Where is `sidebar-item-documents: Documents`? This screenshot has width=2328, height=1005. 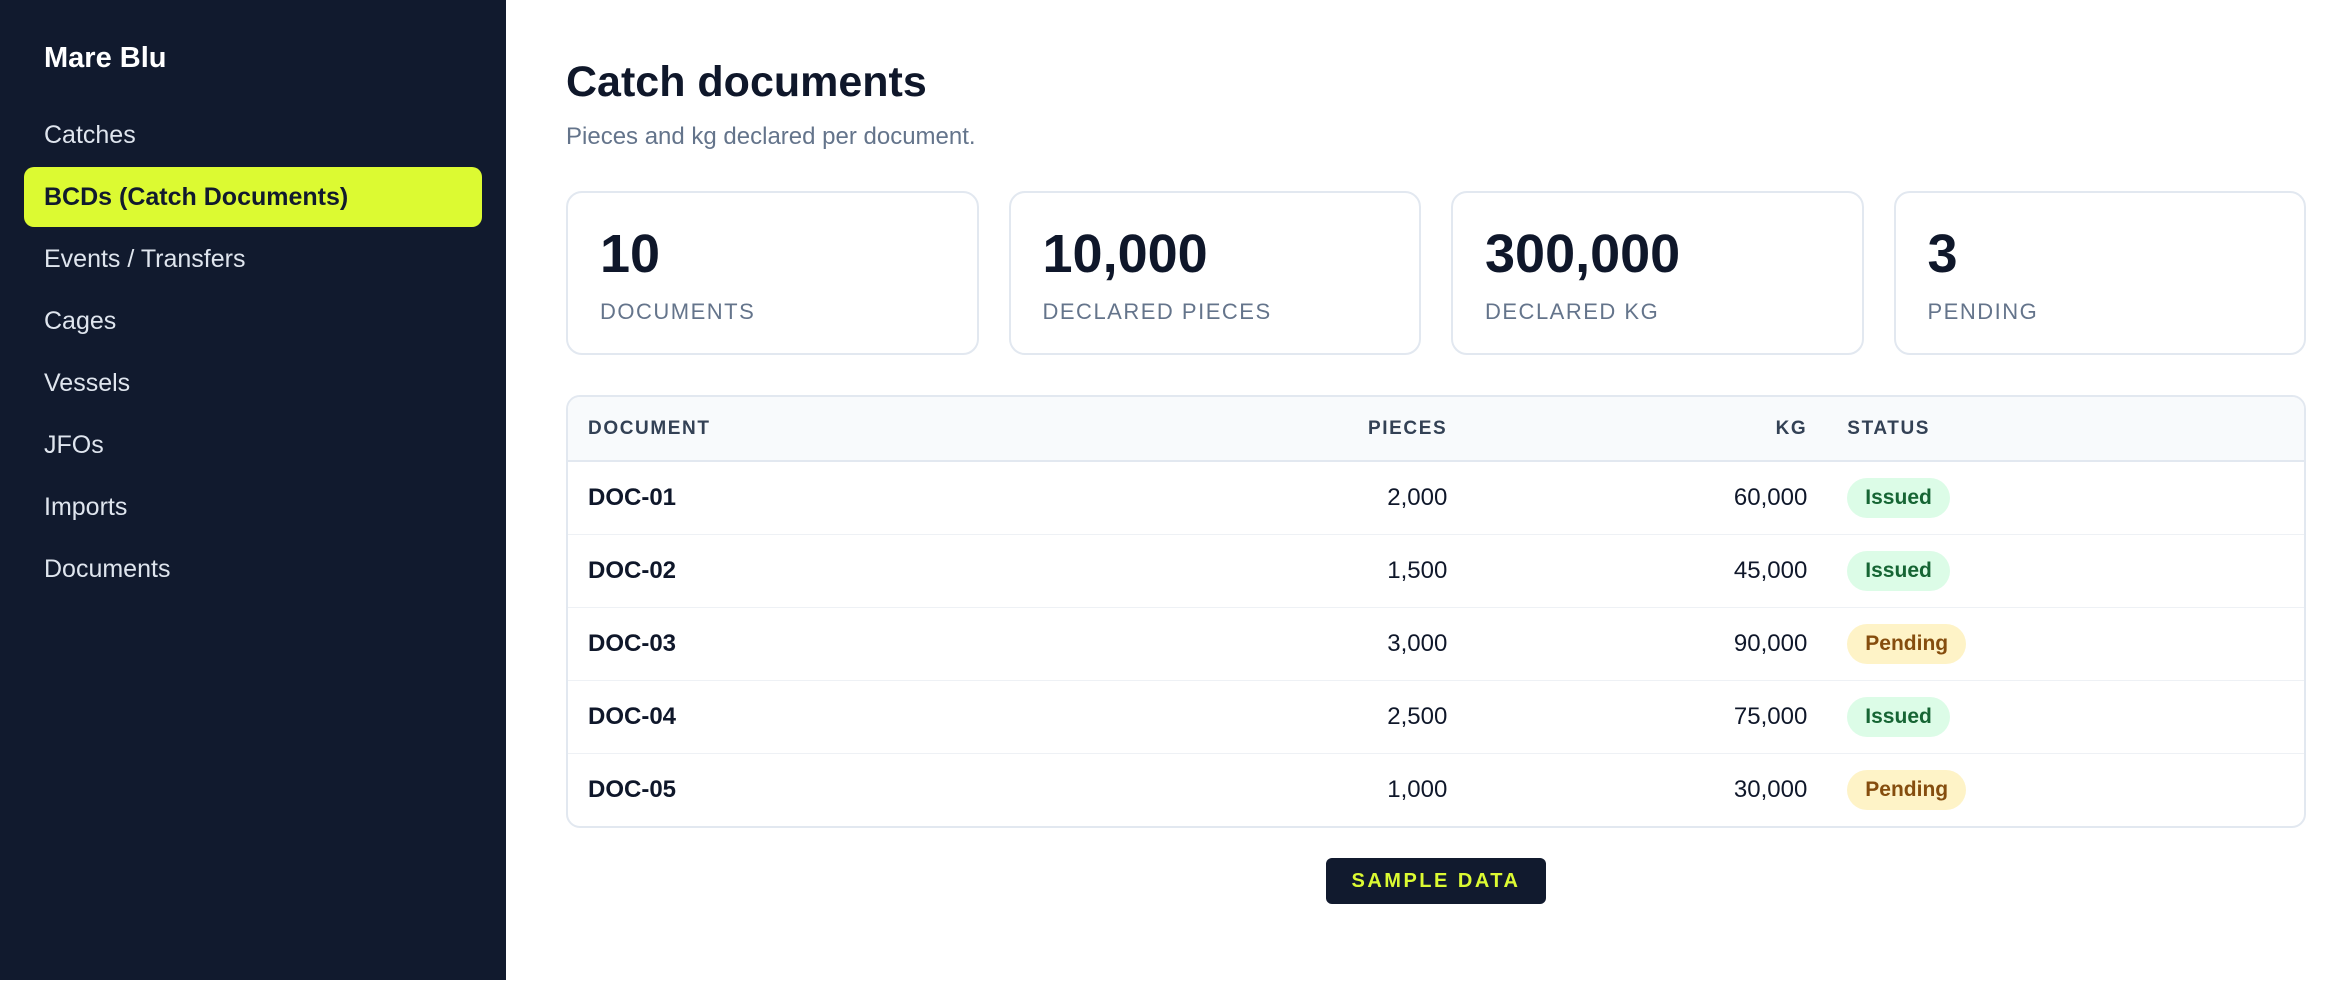 sidebar-item-documents: Documents is located at coordinates (253, 569).